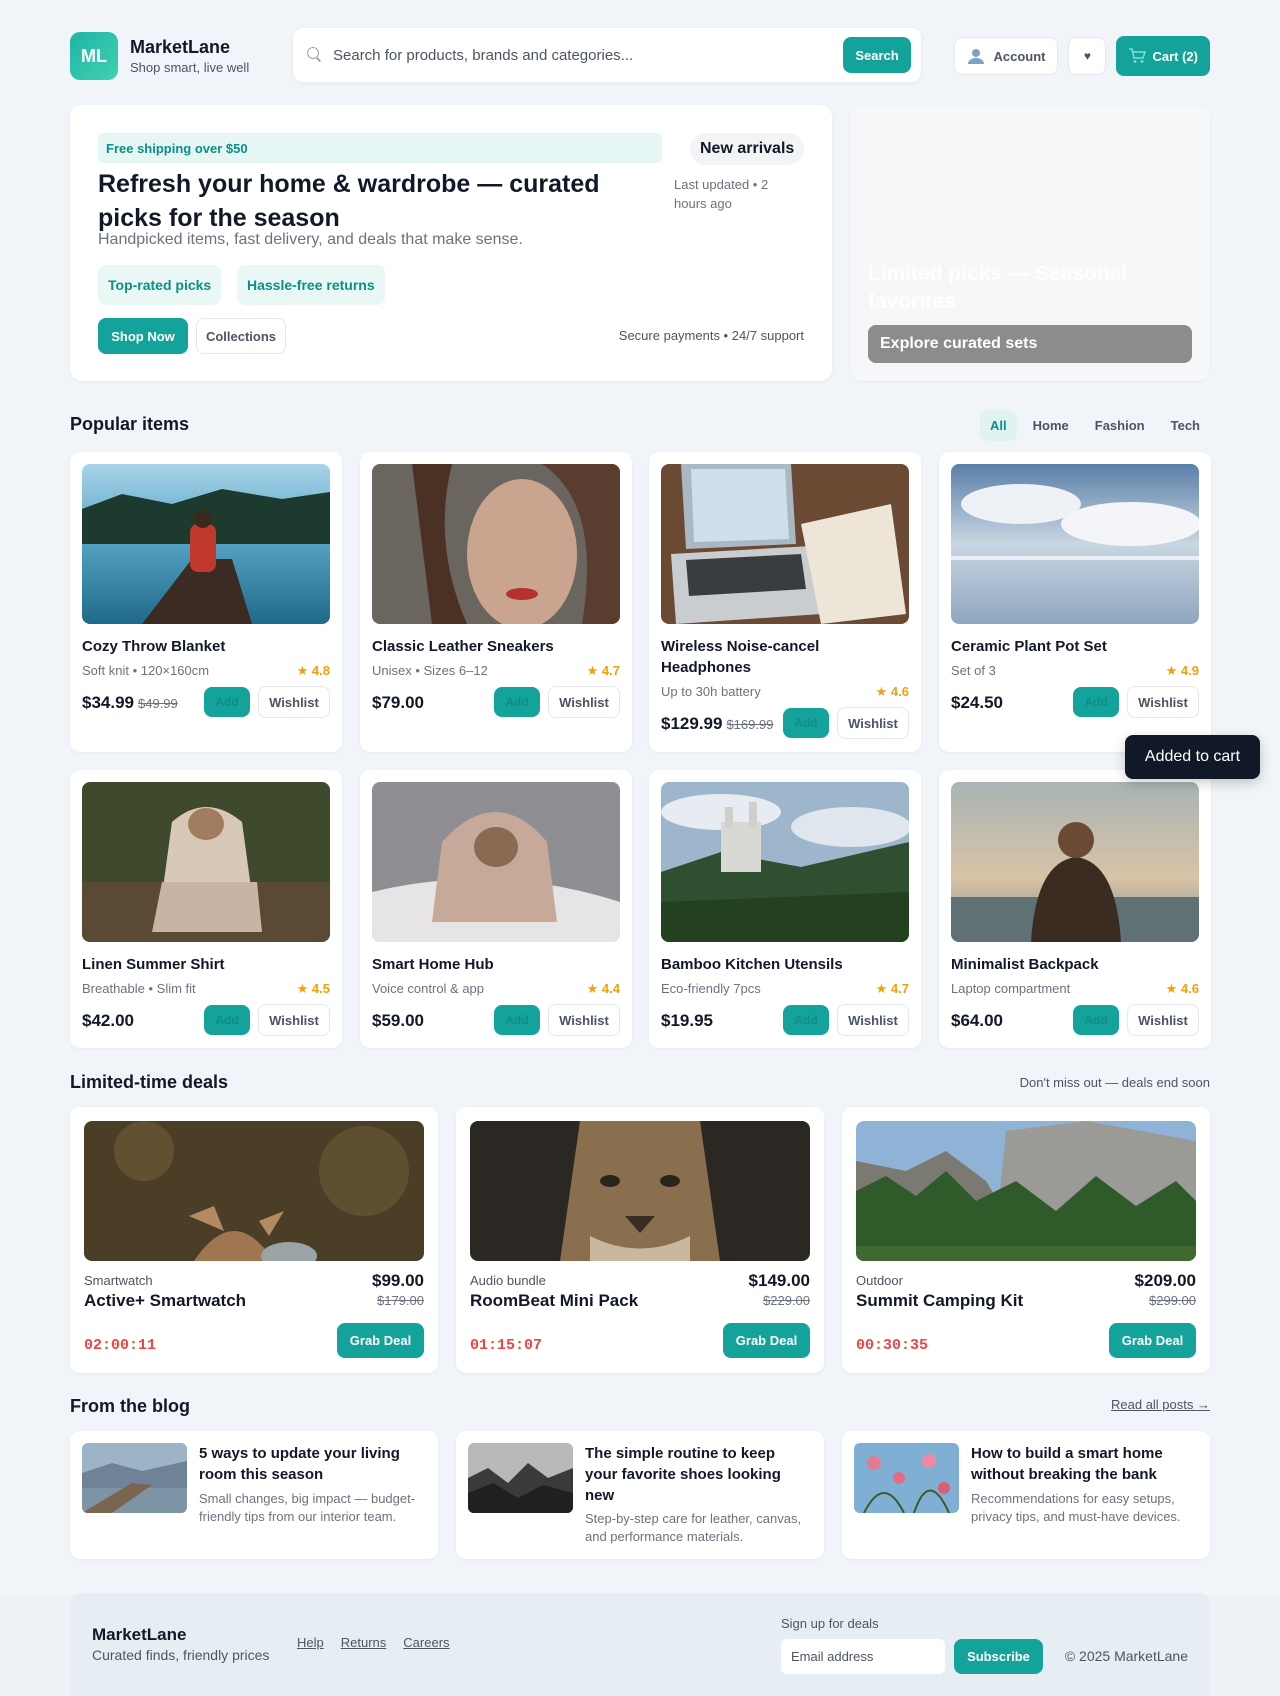 The image size is (1280, 1696). I want to click on filter-tech: Tech, so click(1185, 425).